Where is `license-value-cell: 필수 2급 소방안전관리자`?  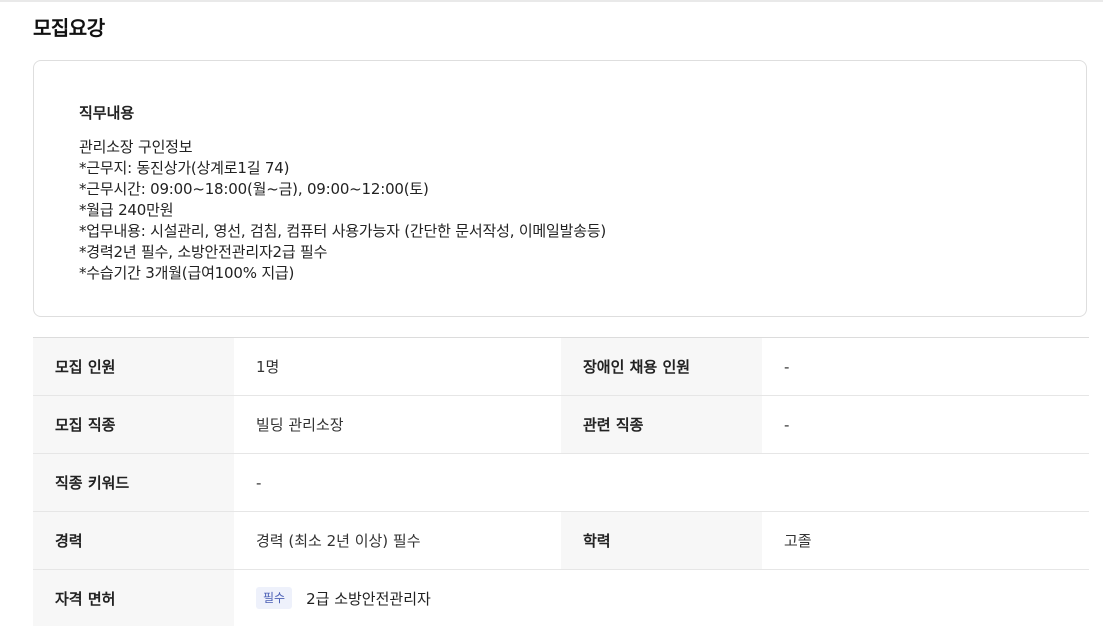 license-value-cell: 필수 2급 소방안전관리자 is located at coordinates (661, 598).